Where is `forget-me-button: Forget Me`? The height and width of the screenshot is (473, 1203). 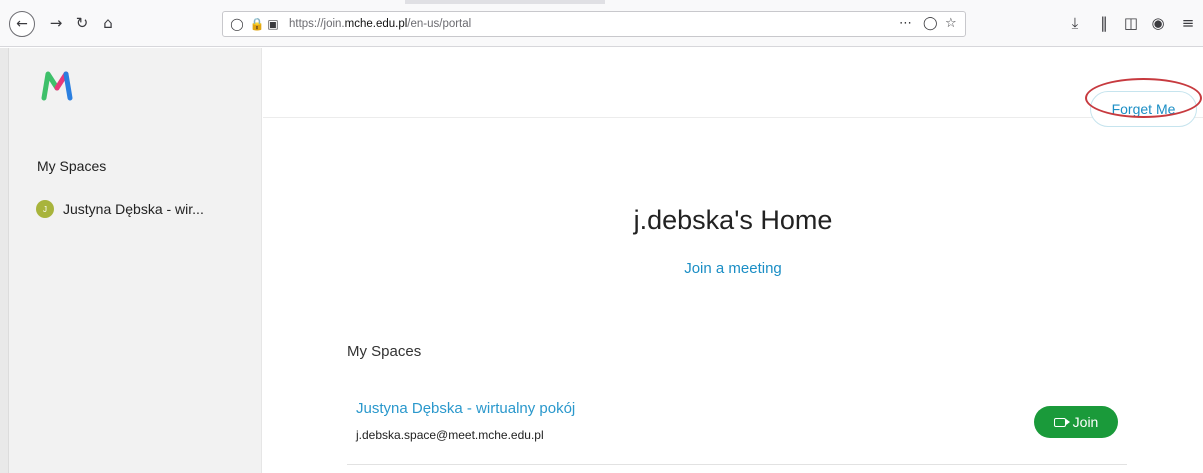
forget-me-button: Forget Me is located at coordinates (1143, 109).